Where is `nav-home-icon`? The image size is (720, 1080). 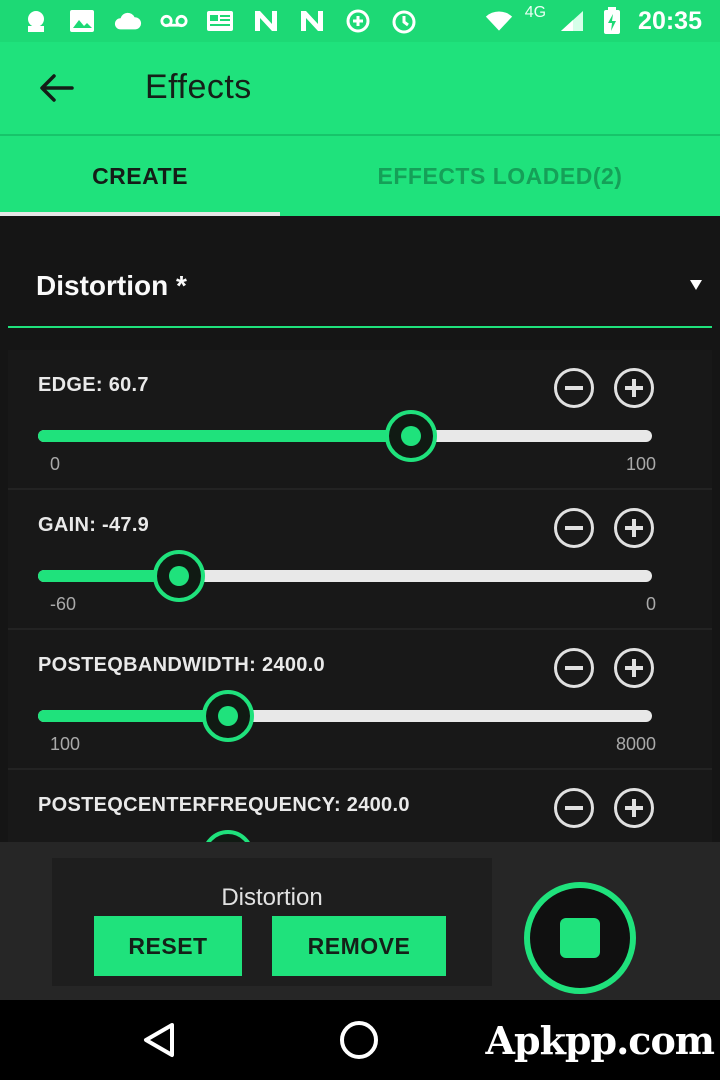
nav-home-icon is located at coordinates (359, 1040).